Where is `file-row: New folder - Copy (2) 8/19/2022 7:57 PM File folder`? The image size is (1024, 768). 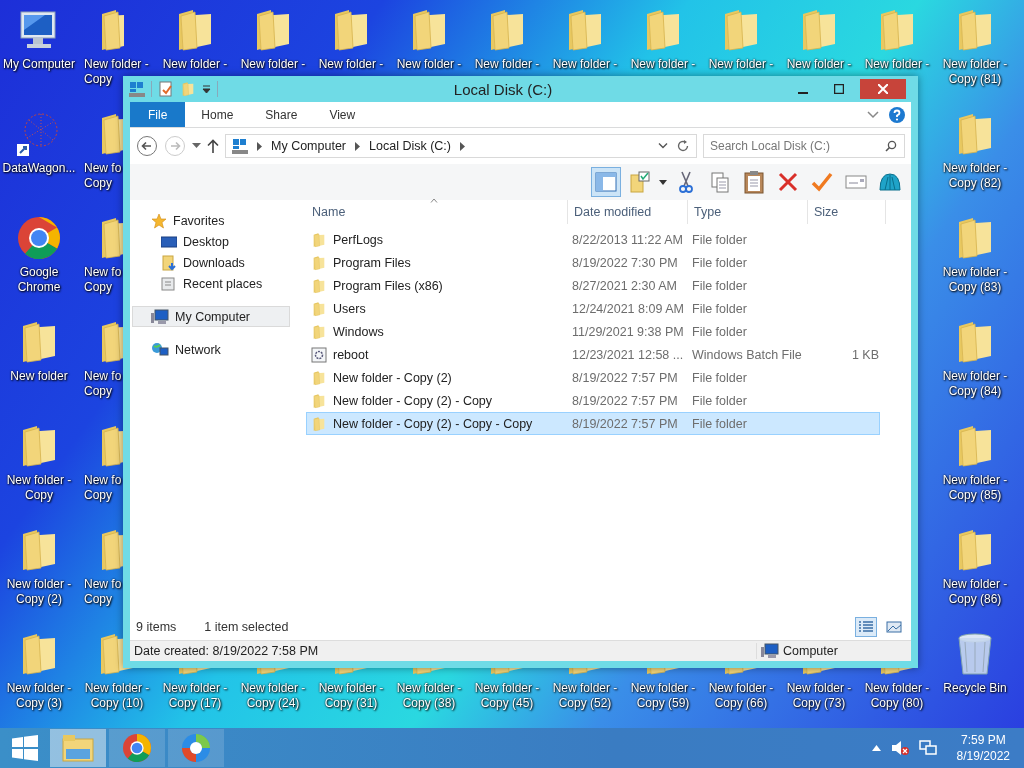
file-row: New folder - Copy (2) 8/19/2022 7:57 PM File folder is located at coordinates (593, 377).